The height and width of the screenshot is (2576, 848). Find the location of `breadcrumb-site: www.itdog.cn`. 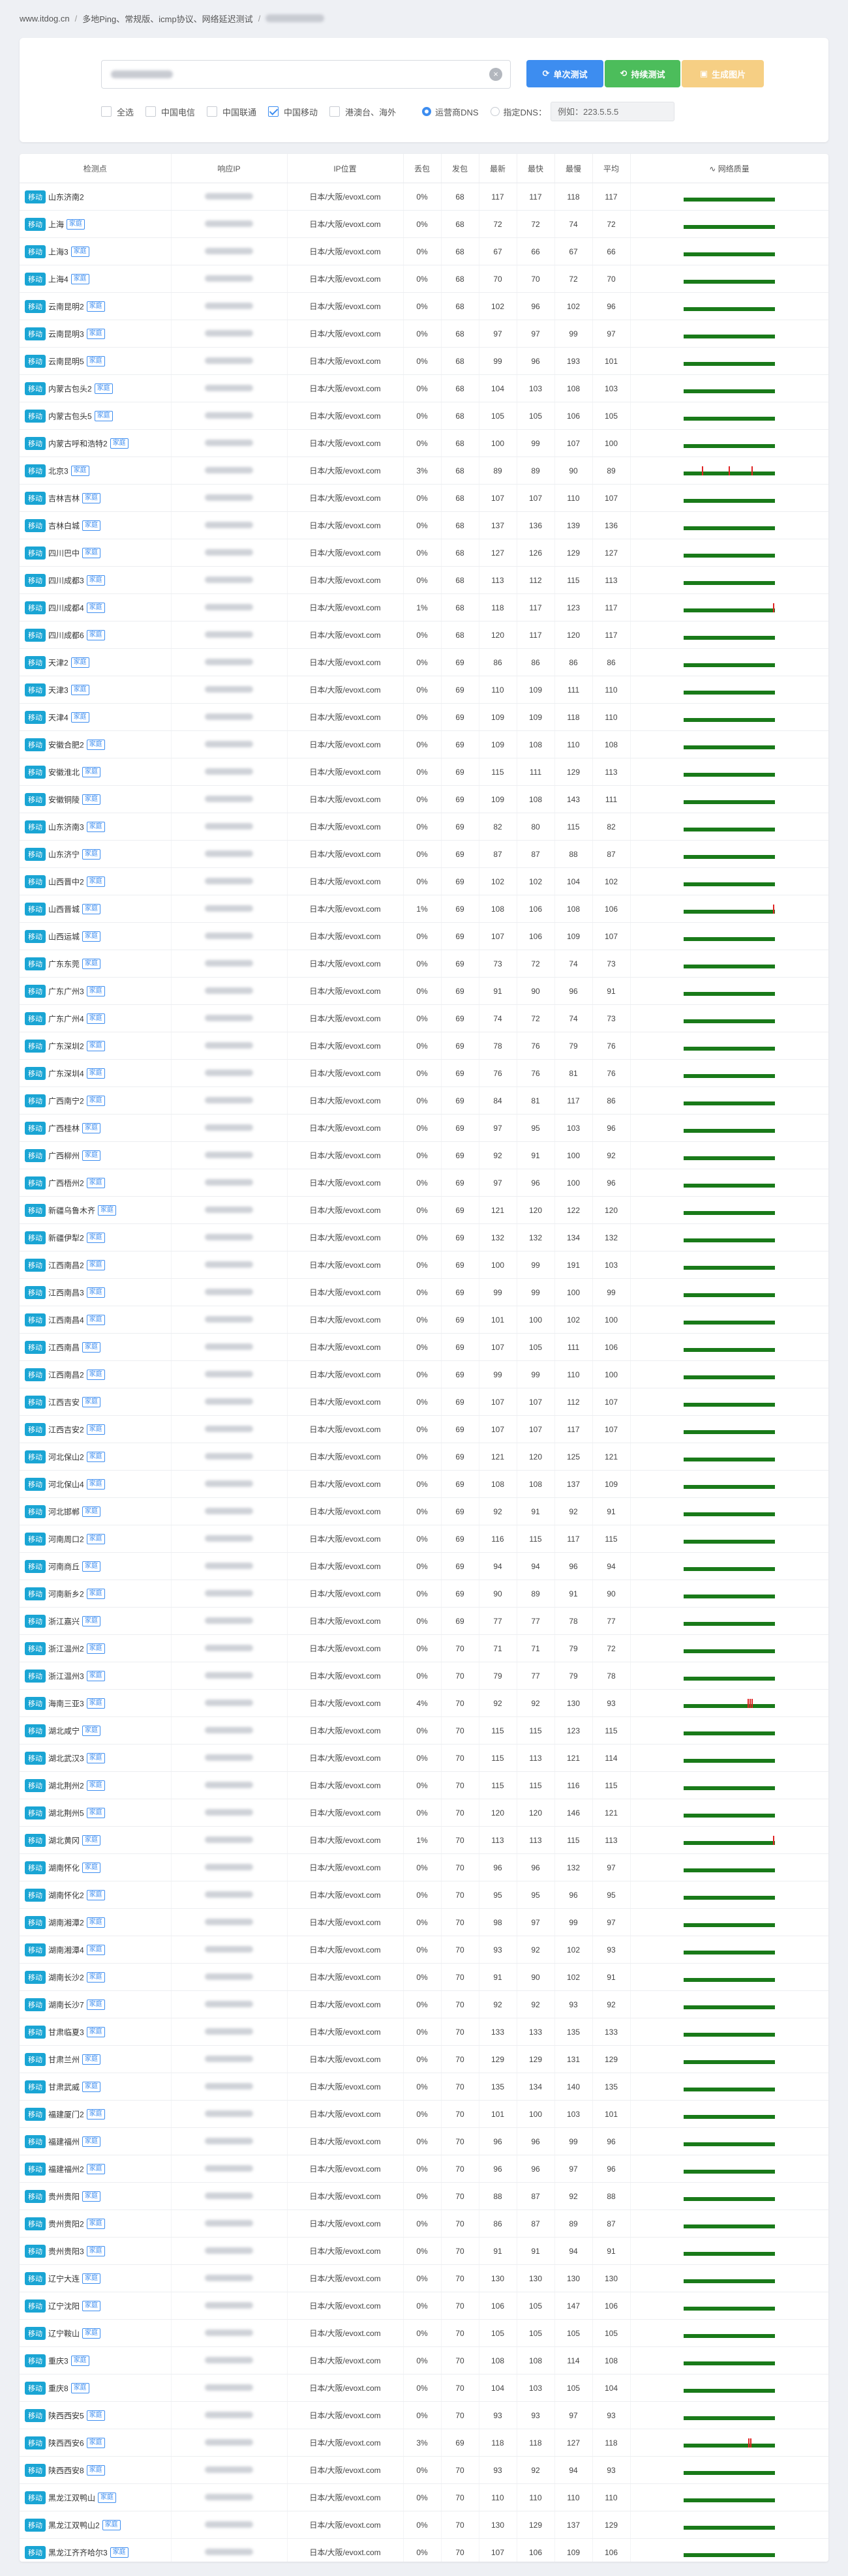

breadcrumb-site: www.itdog.cn is located at coordinates (45, 18).